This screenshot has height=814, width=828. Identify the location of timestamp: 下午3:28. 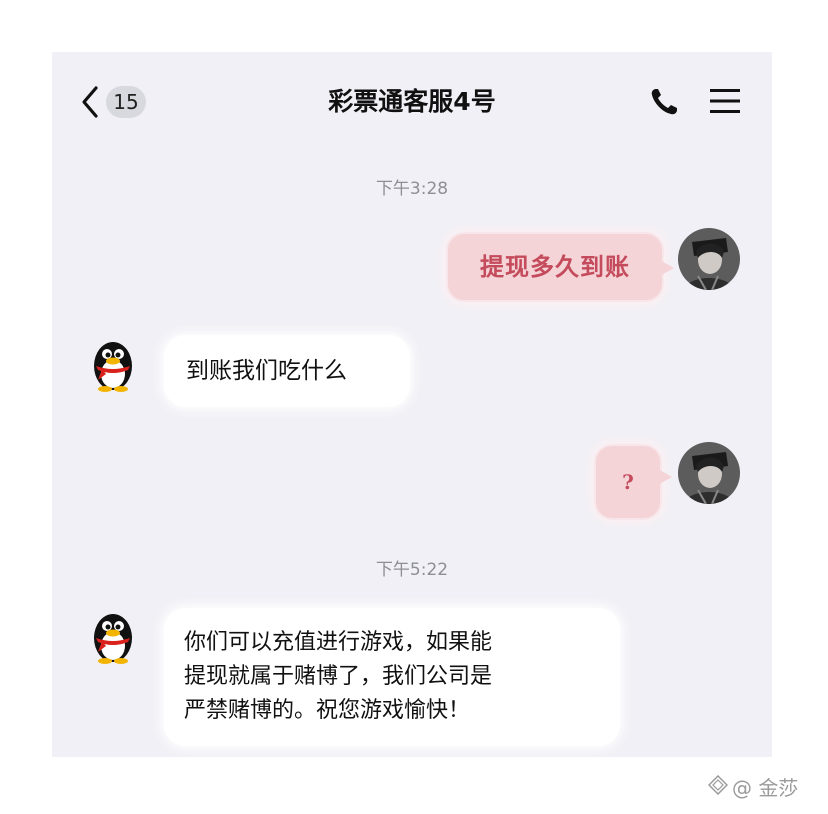
(412, 189).